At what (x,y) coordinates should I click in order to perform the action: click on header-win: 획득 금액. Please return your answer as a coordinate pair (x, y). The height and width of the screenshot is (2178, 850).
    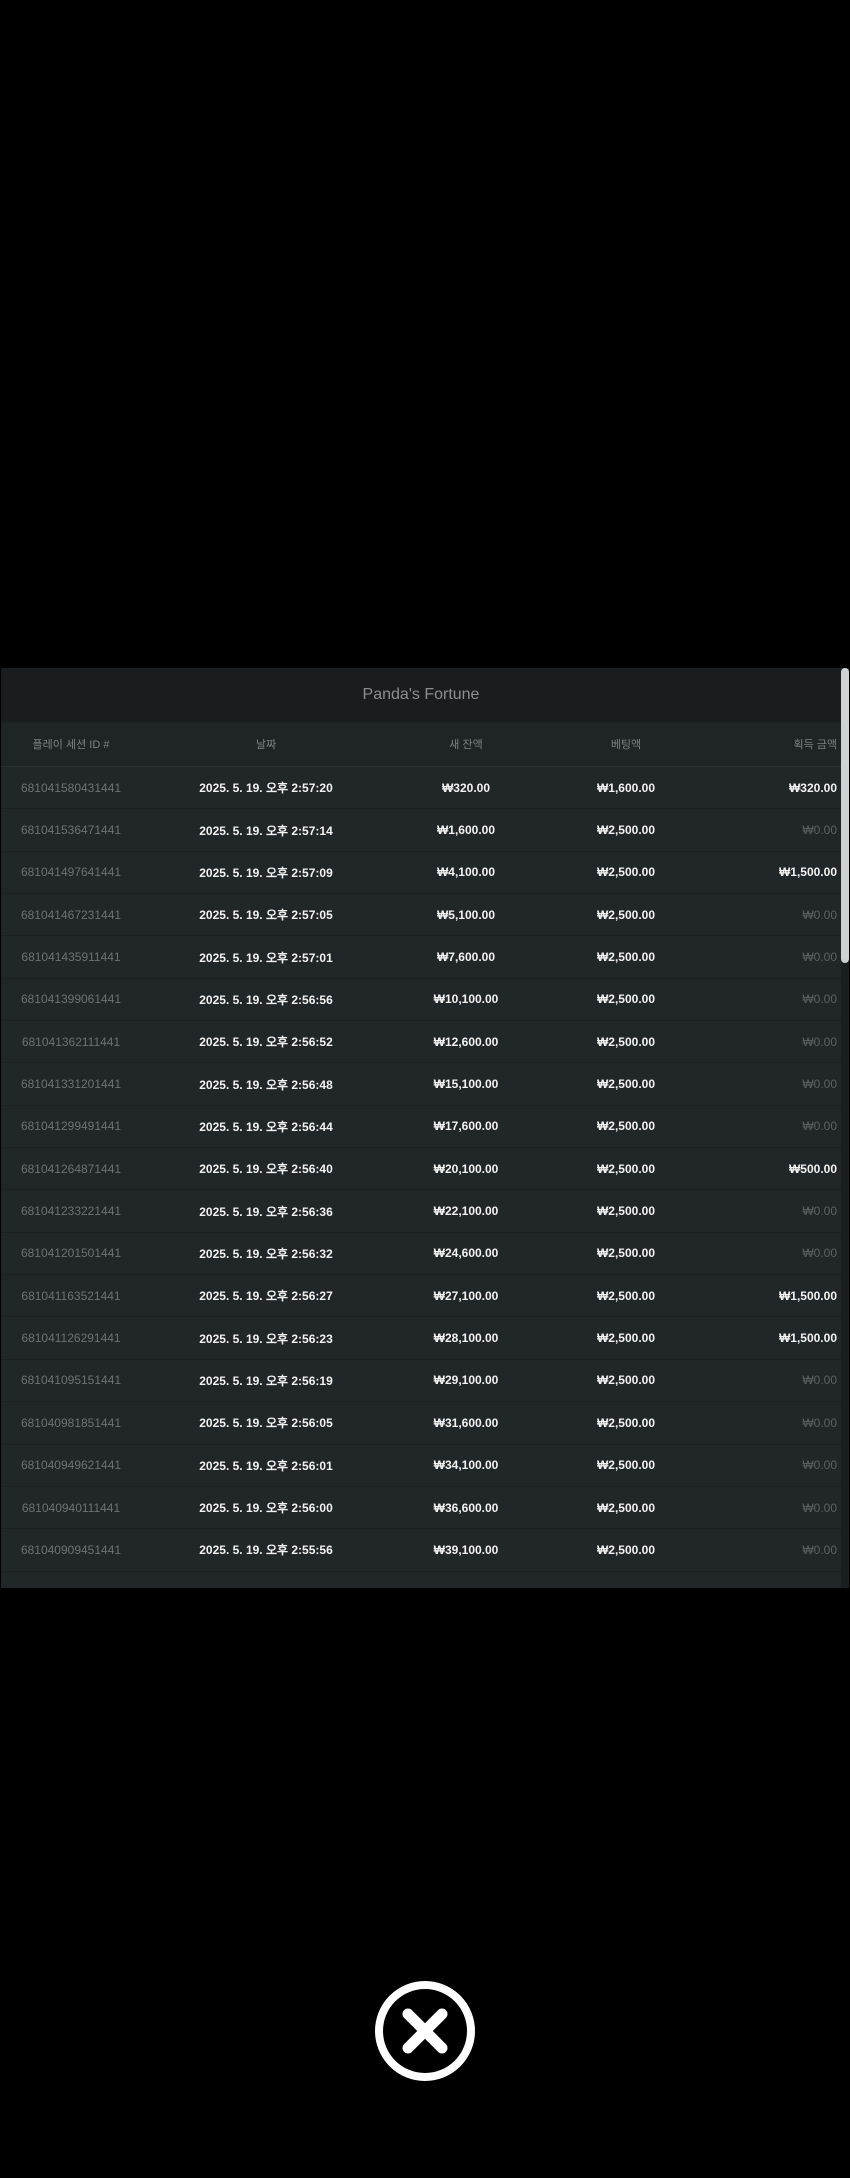
    Looking at the image, I should click on (815, 745).